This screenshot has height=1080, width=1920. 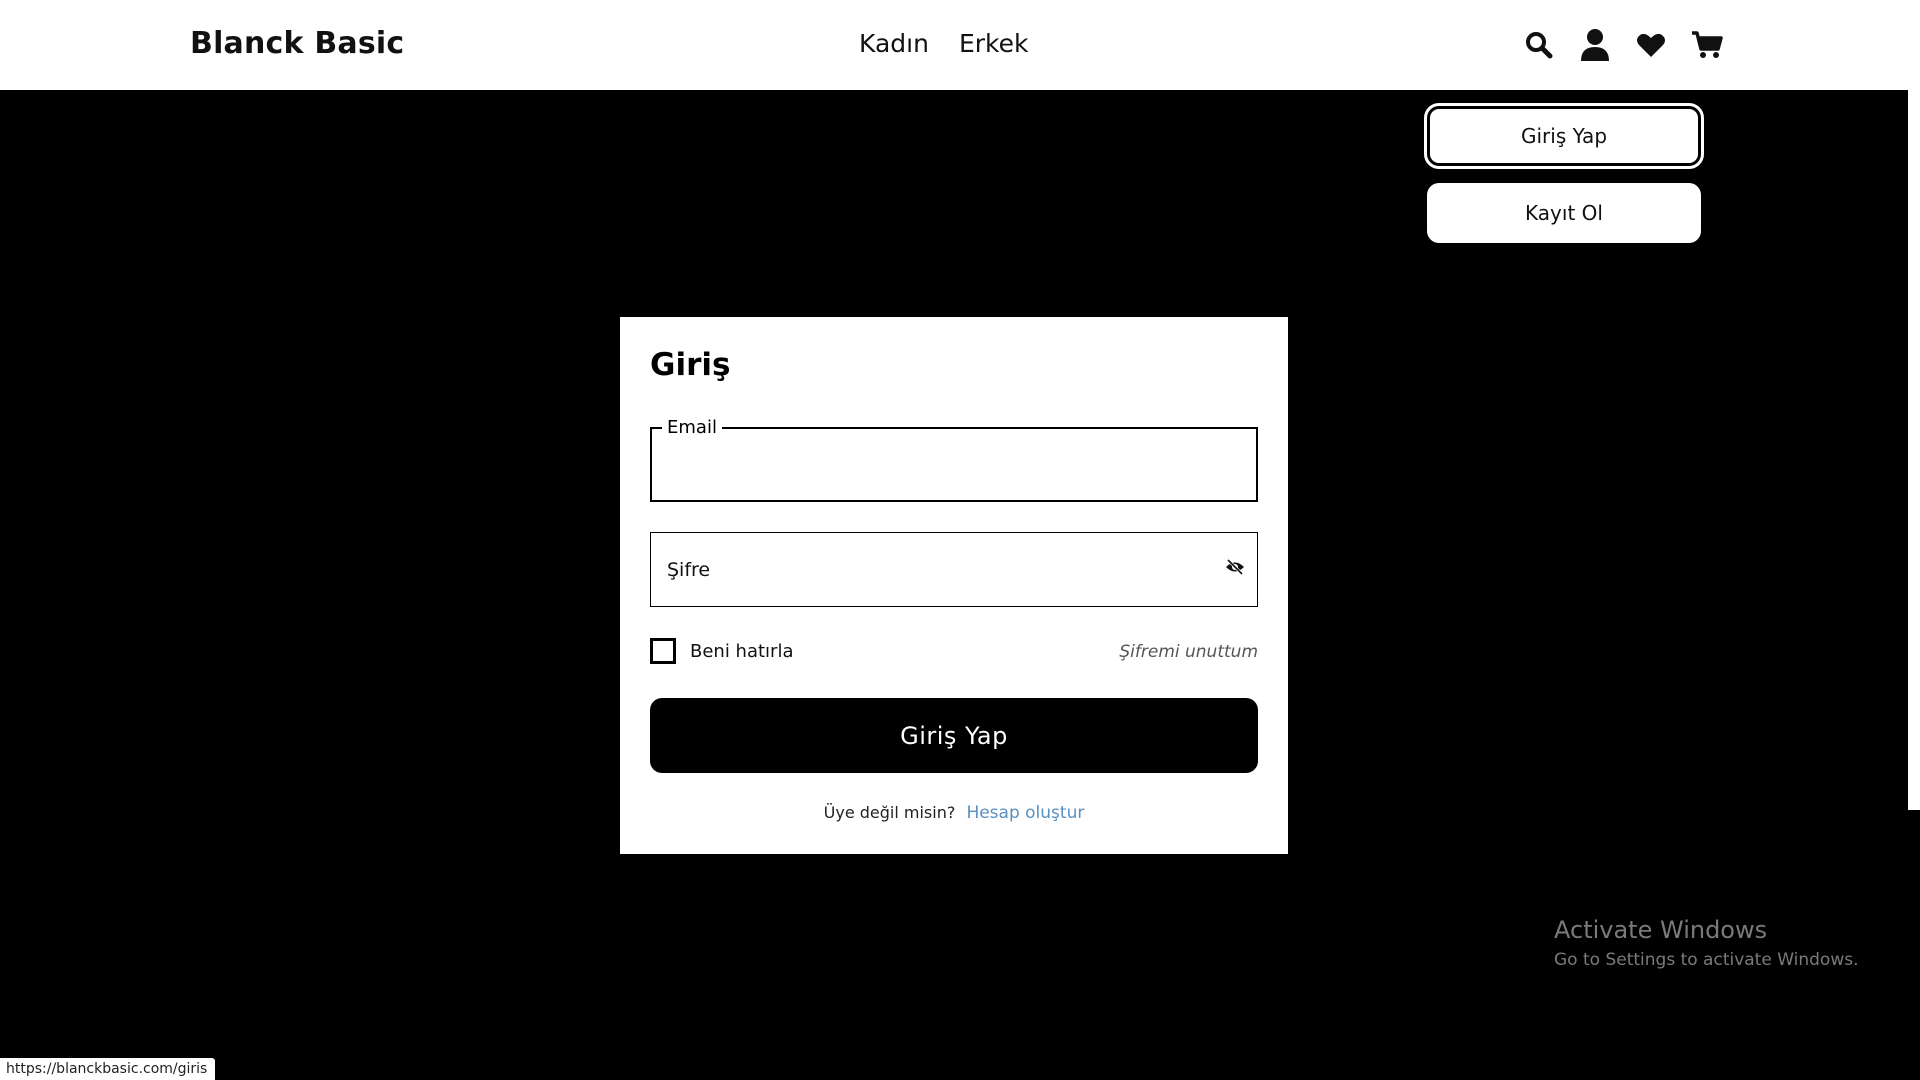 I want to click on remember-me-checkbox, so click(x=663, y=651).